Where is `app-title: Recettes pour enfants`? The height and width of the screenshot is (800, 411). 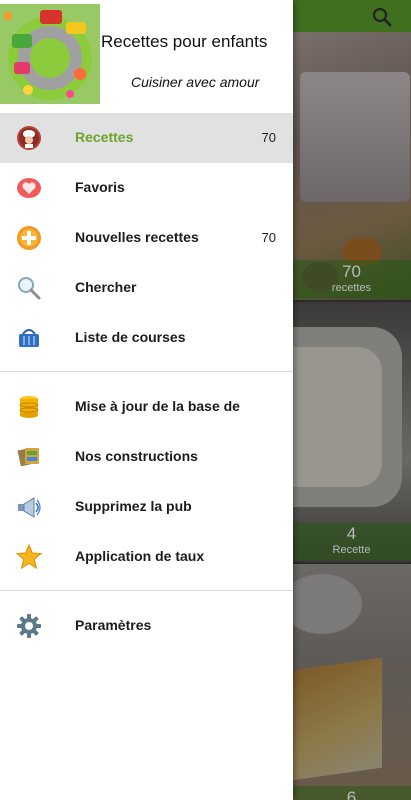
app-title: Recettes pour enfants is located at coordinates (184, 41).